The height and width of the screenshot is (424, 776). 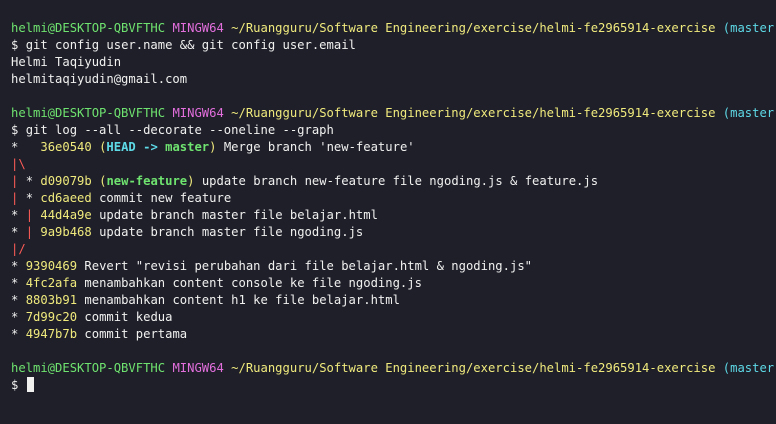 I want to click on commit-hash: 7d99c20, so click(x=51, y=317).